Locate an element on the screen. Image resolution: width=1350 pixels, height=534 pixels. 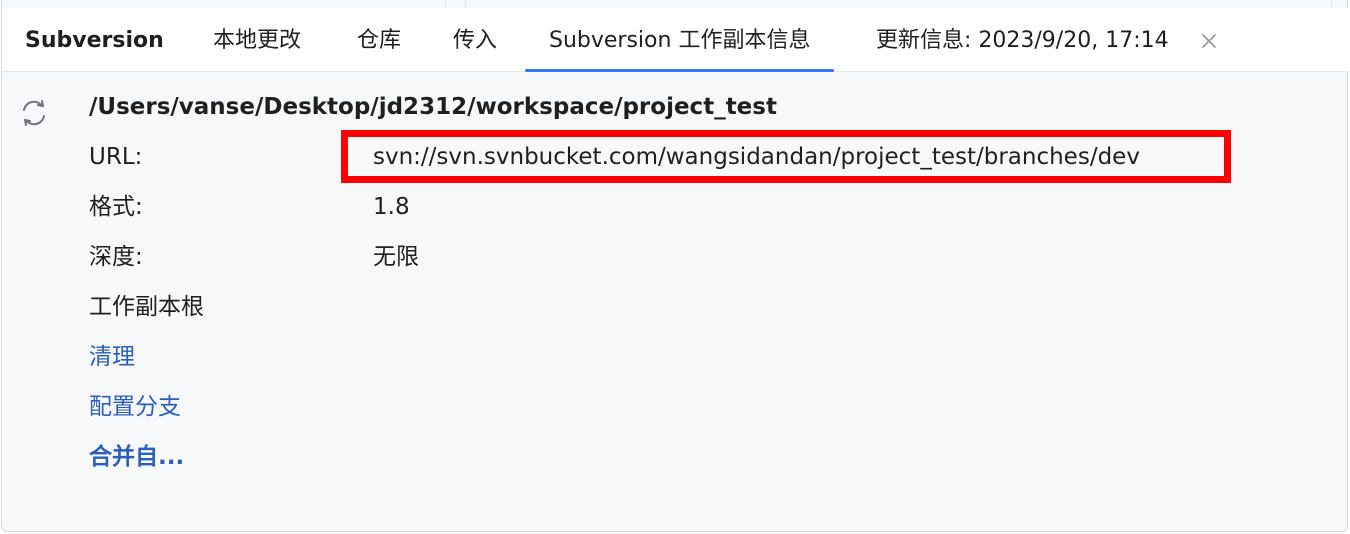
configure-branches-link: 配置分支 is located at coordinates (135, 407).